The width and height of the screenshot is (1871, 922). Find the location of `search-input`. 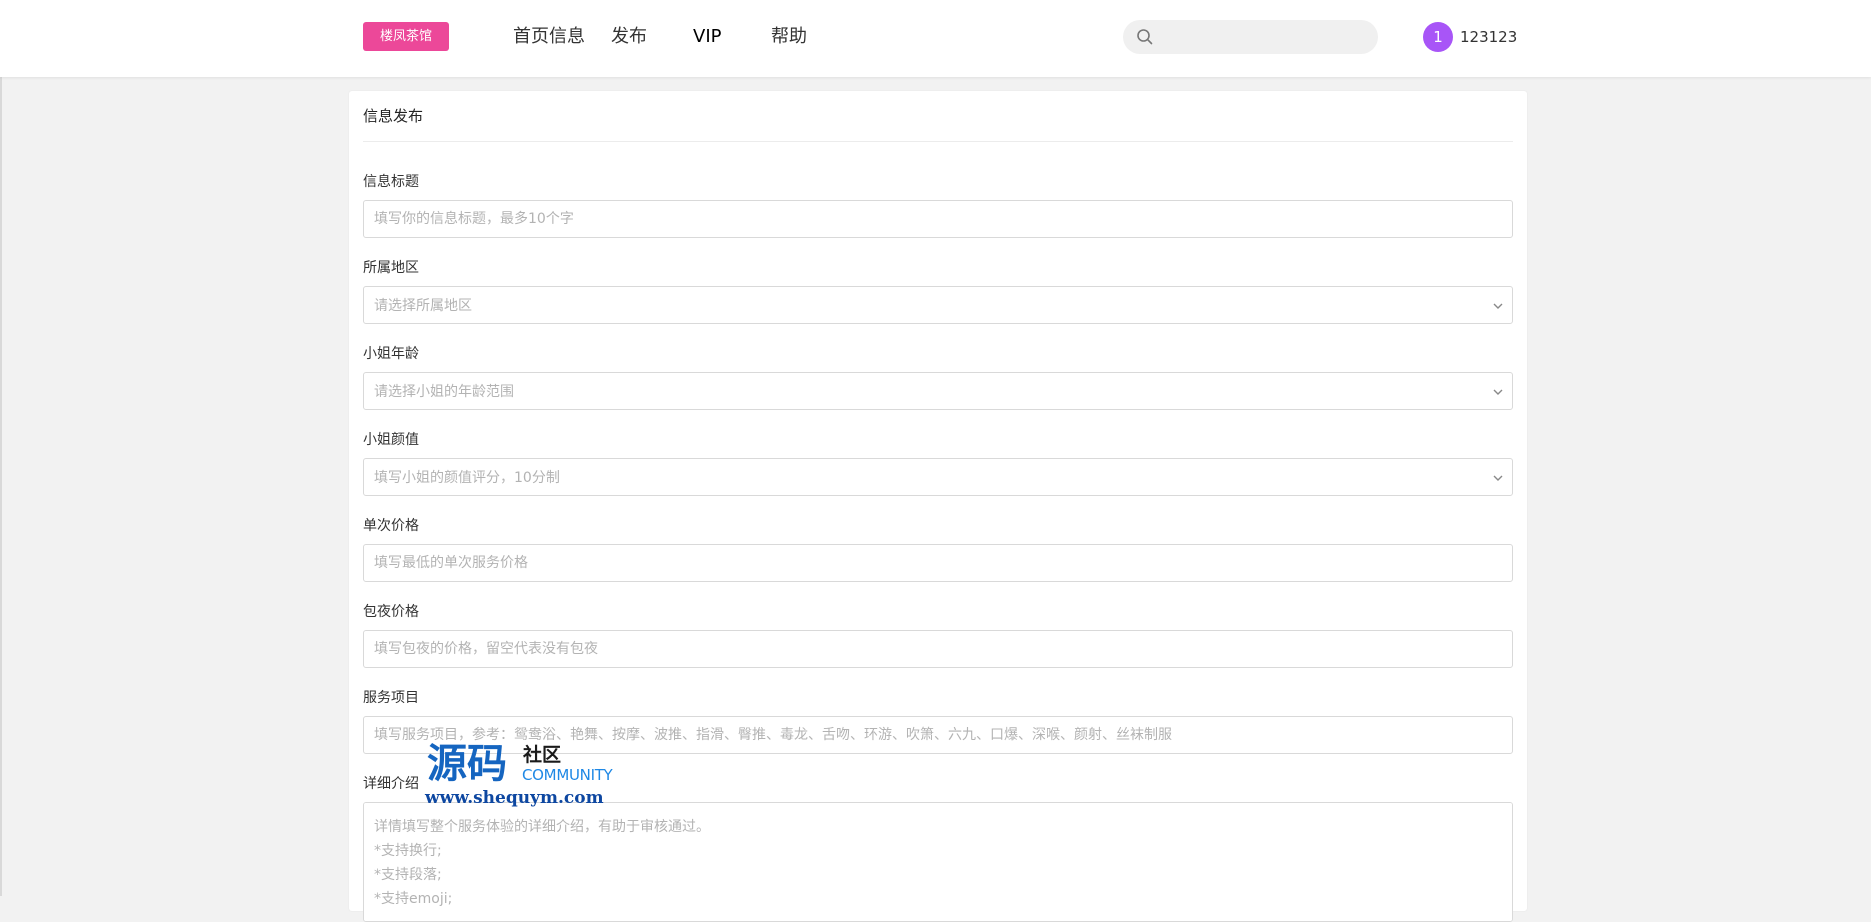

search-input is located at coordinates (1250, 37).